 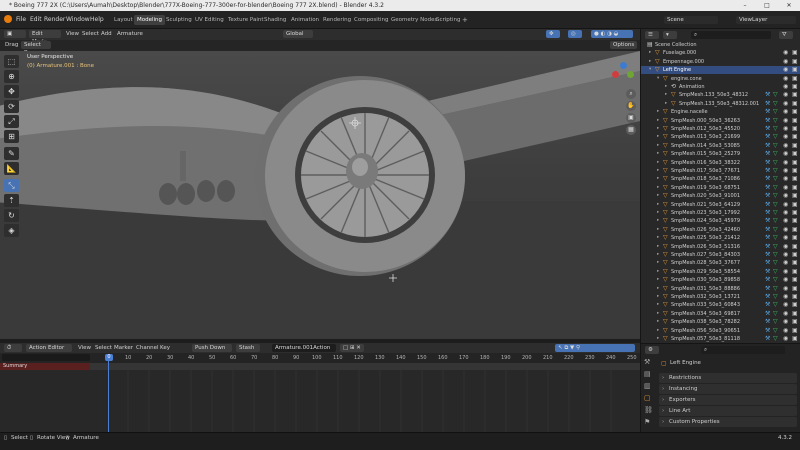 What do you see at coordinates (691, 20) in the screenshot?
I see `scene-selector: Scene` at bounding box center [691, 20].